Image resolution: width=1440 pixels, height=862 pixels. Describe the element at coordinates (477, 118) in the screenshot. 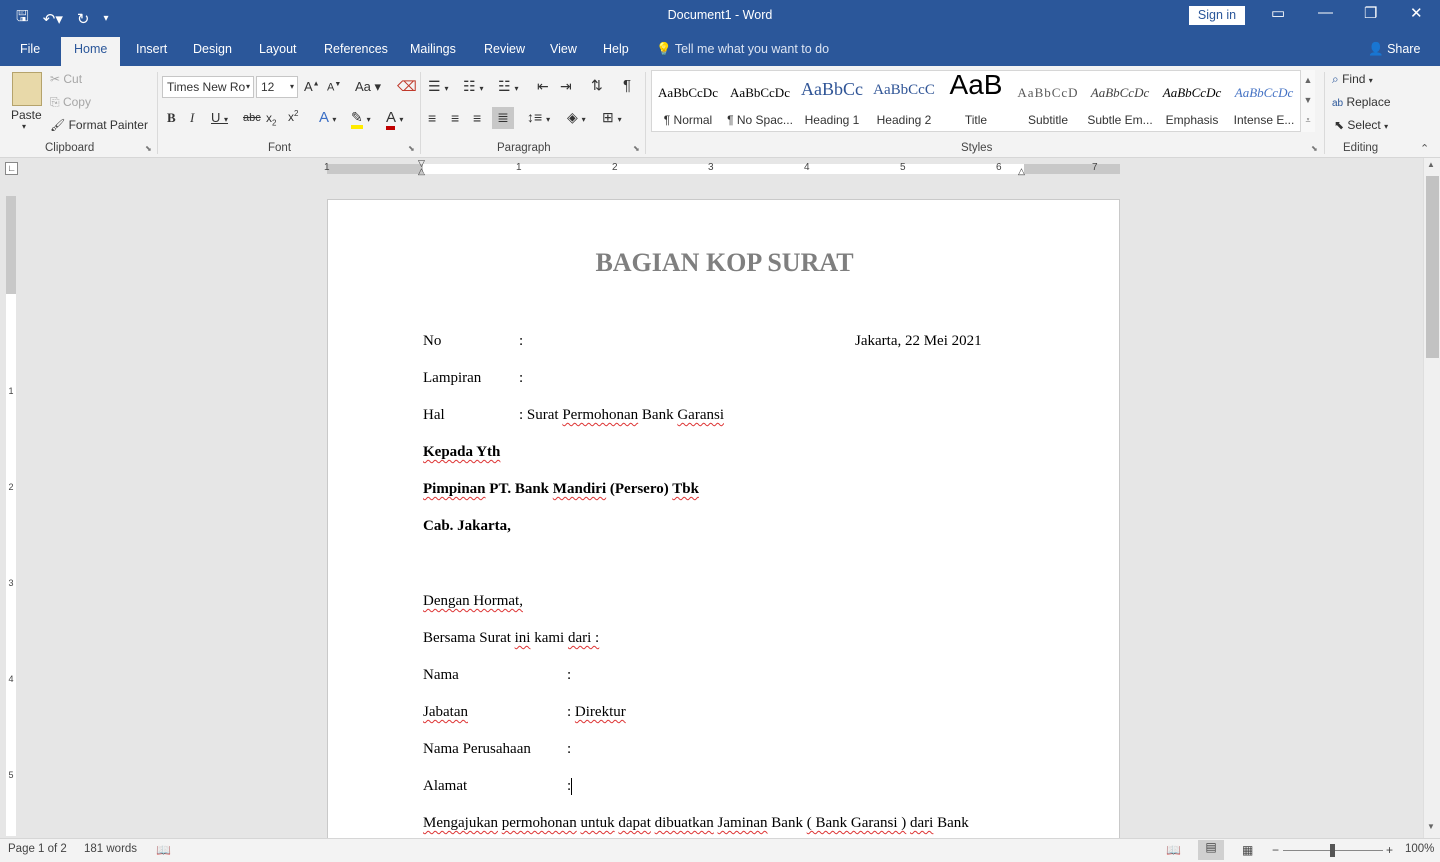

I see `align-right-icon: ≡` at that location.